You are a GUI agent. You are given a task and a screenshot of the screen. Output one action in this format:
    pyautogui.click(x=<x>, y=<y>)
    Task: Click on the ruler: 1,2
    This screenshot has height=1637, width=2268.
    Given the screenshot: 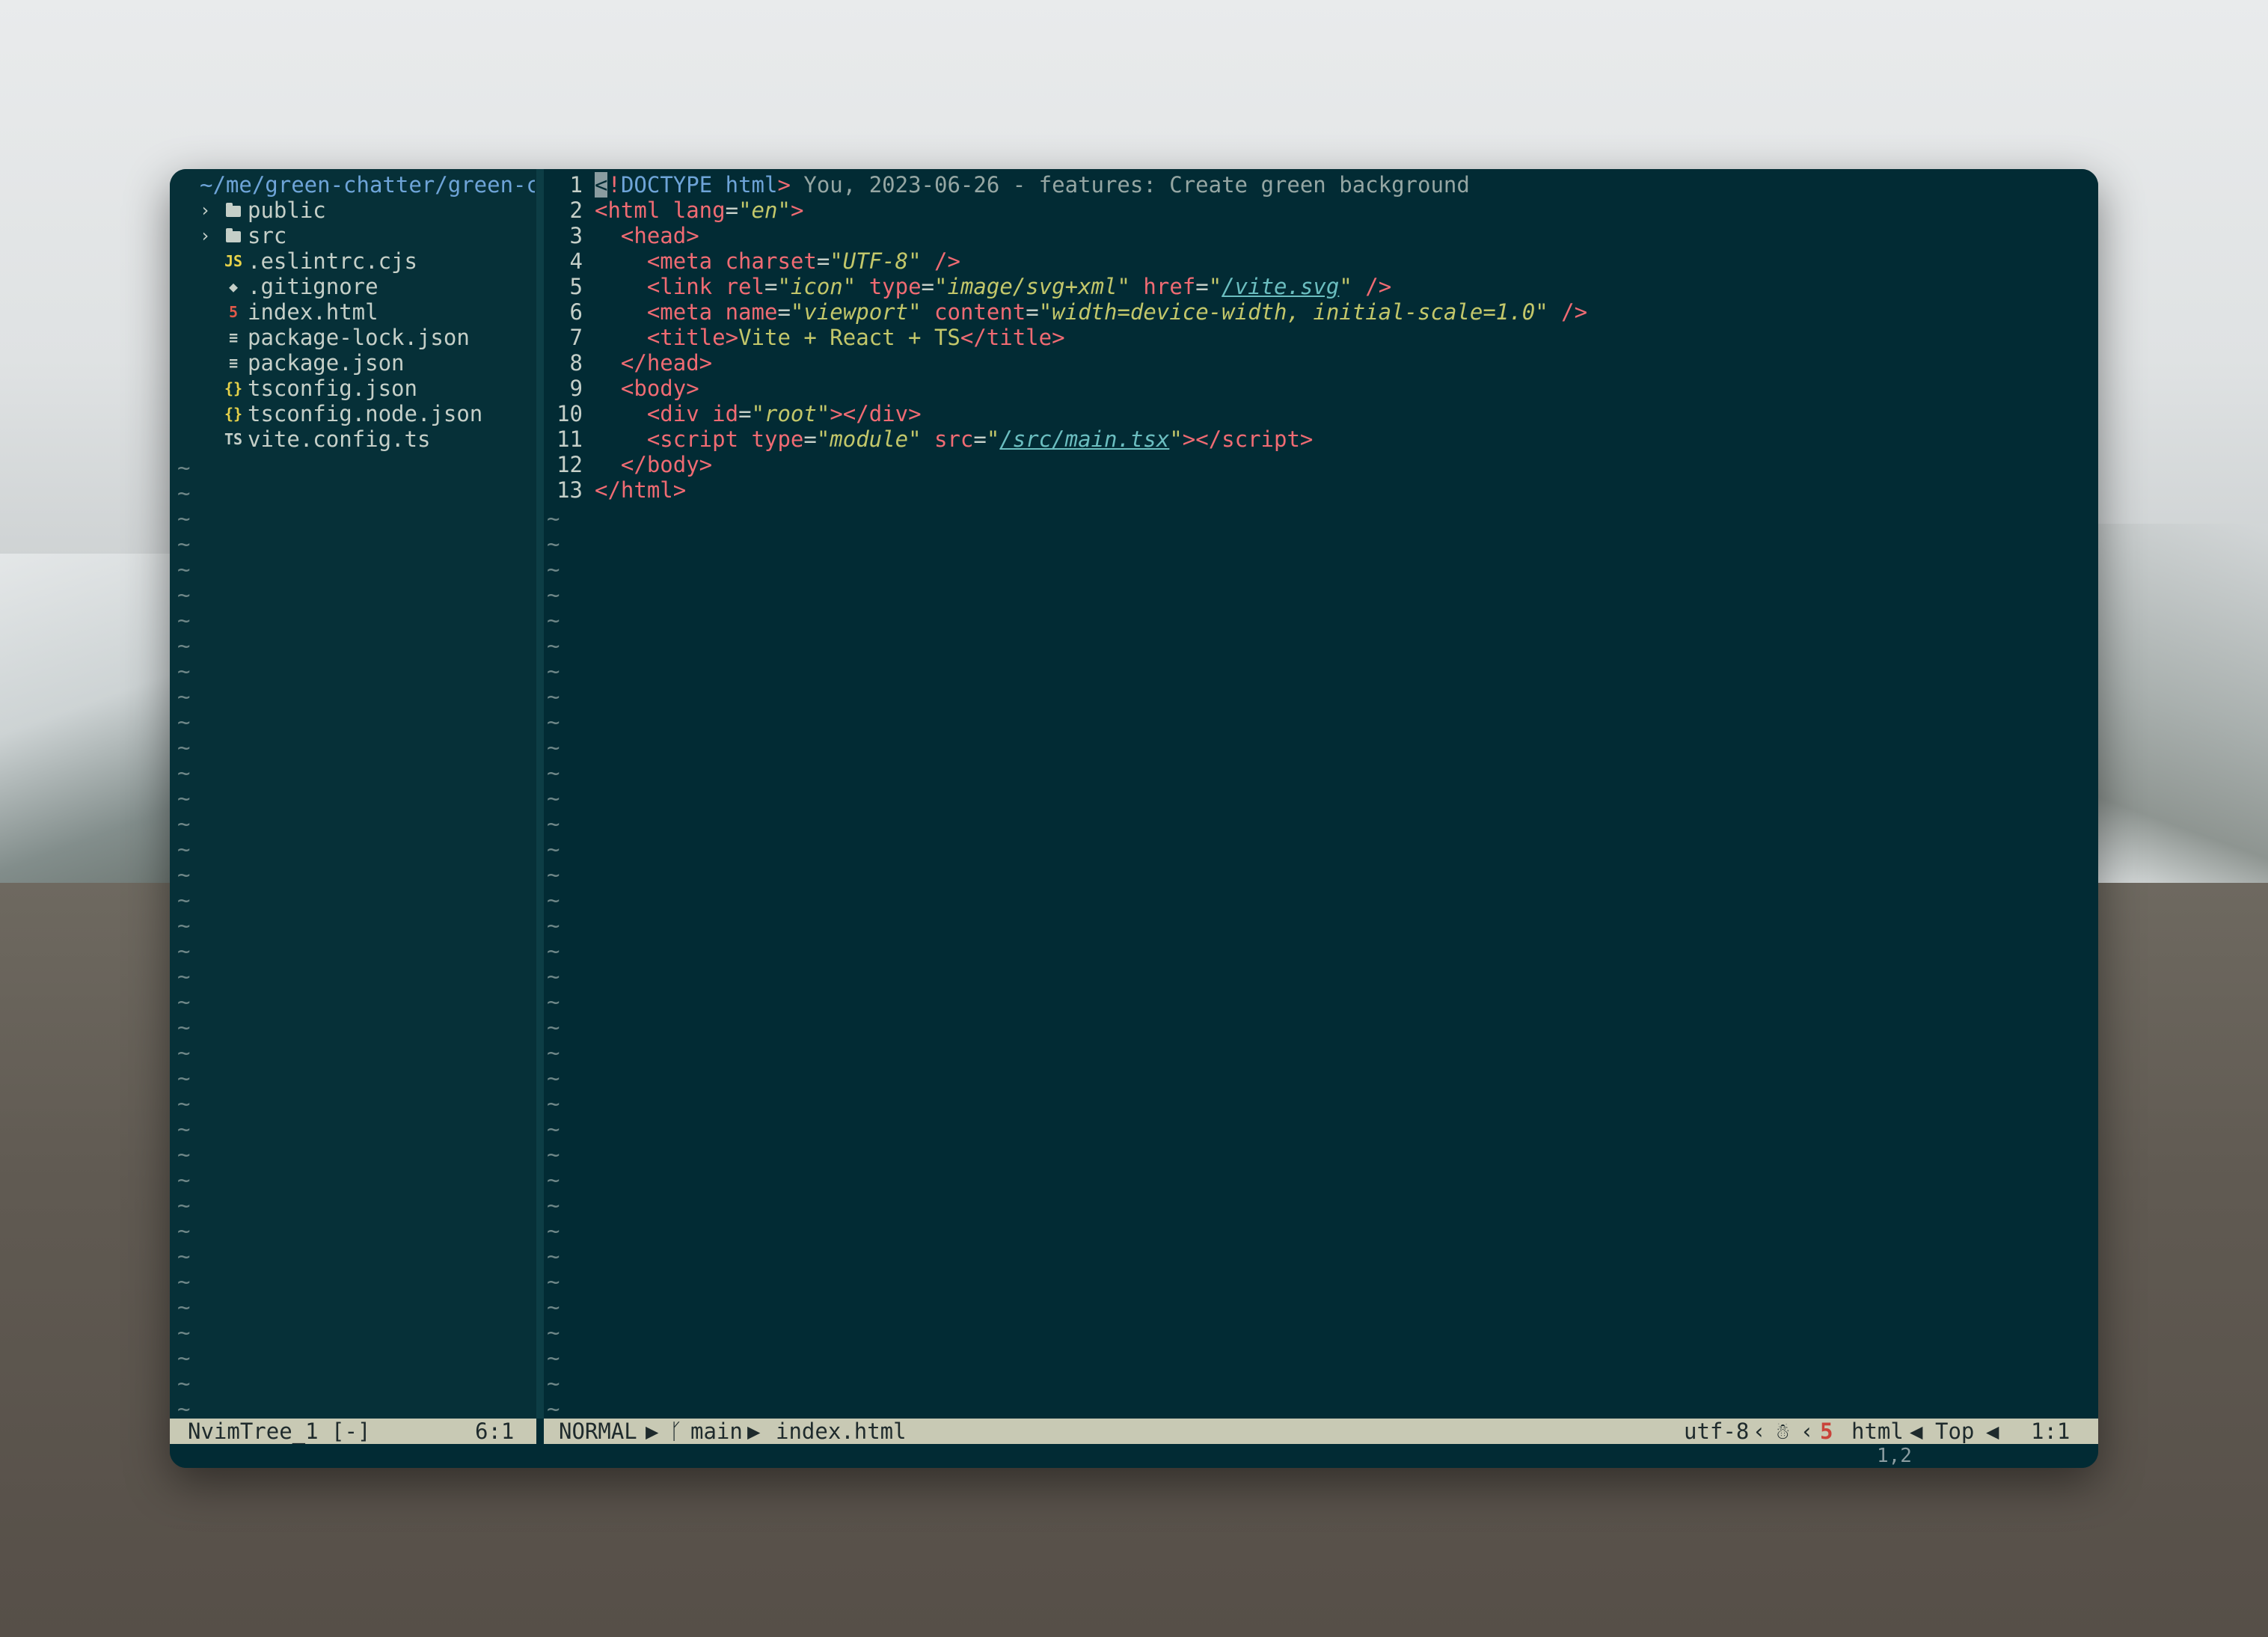 What is the action you would take?
    pyautogui.click(x=1895, y=1456)
    